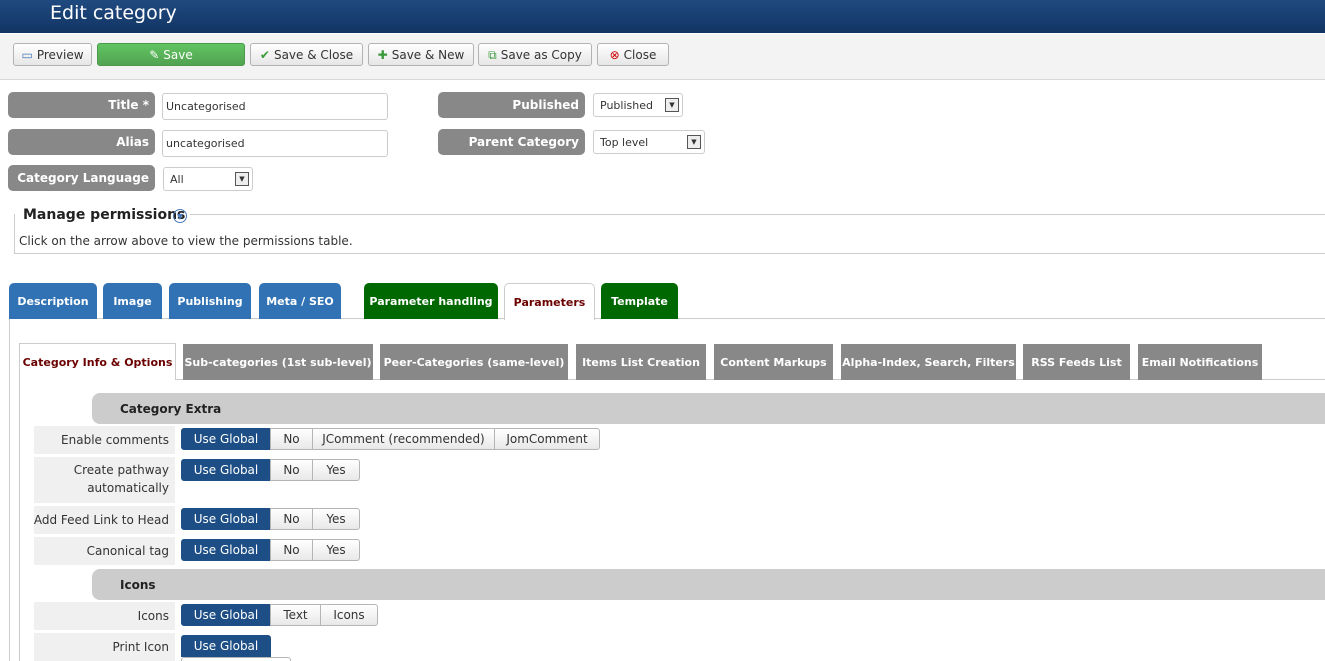 Image resolution: width=1325 pixels, height=661 pixels. What do you see at coordinates (278, 362) in the screenshot?
I see `subtab-sub-categories: Sub-categories (1st sub-level)` at bounding box center [278, 362].